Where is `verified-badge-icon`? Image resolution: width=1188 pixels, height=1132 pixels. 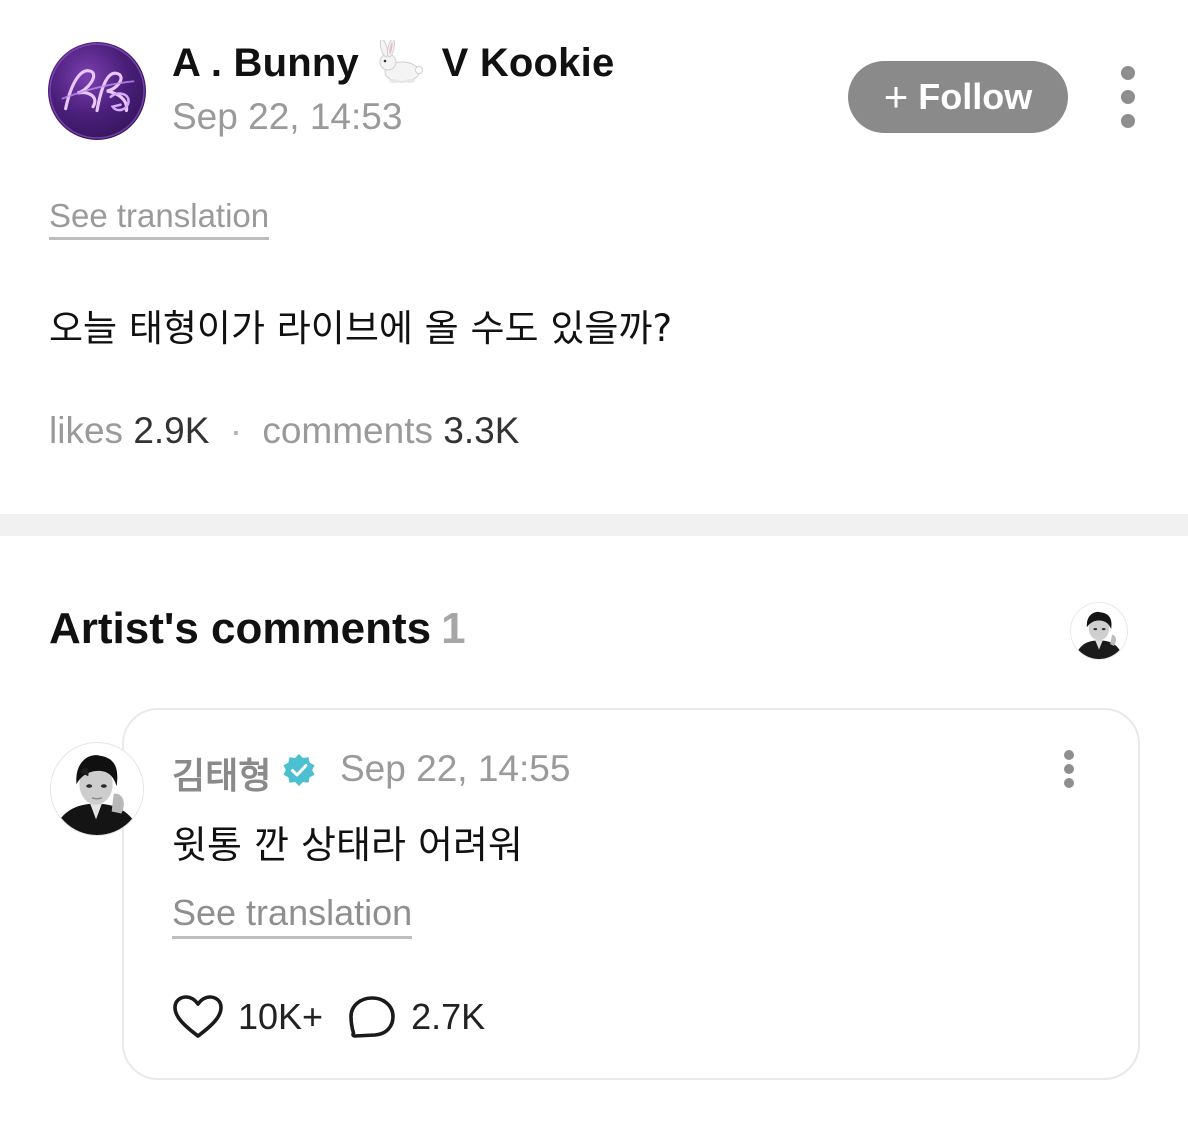
verified-badge-icon is located at coordinates (299, 770).